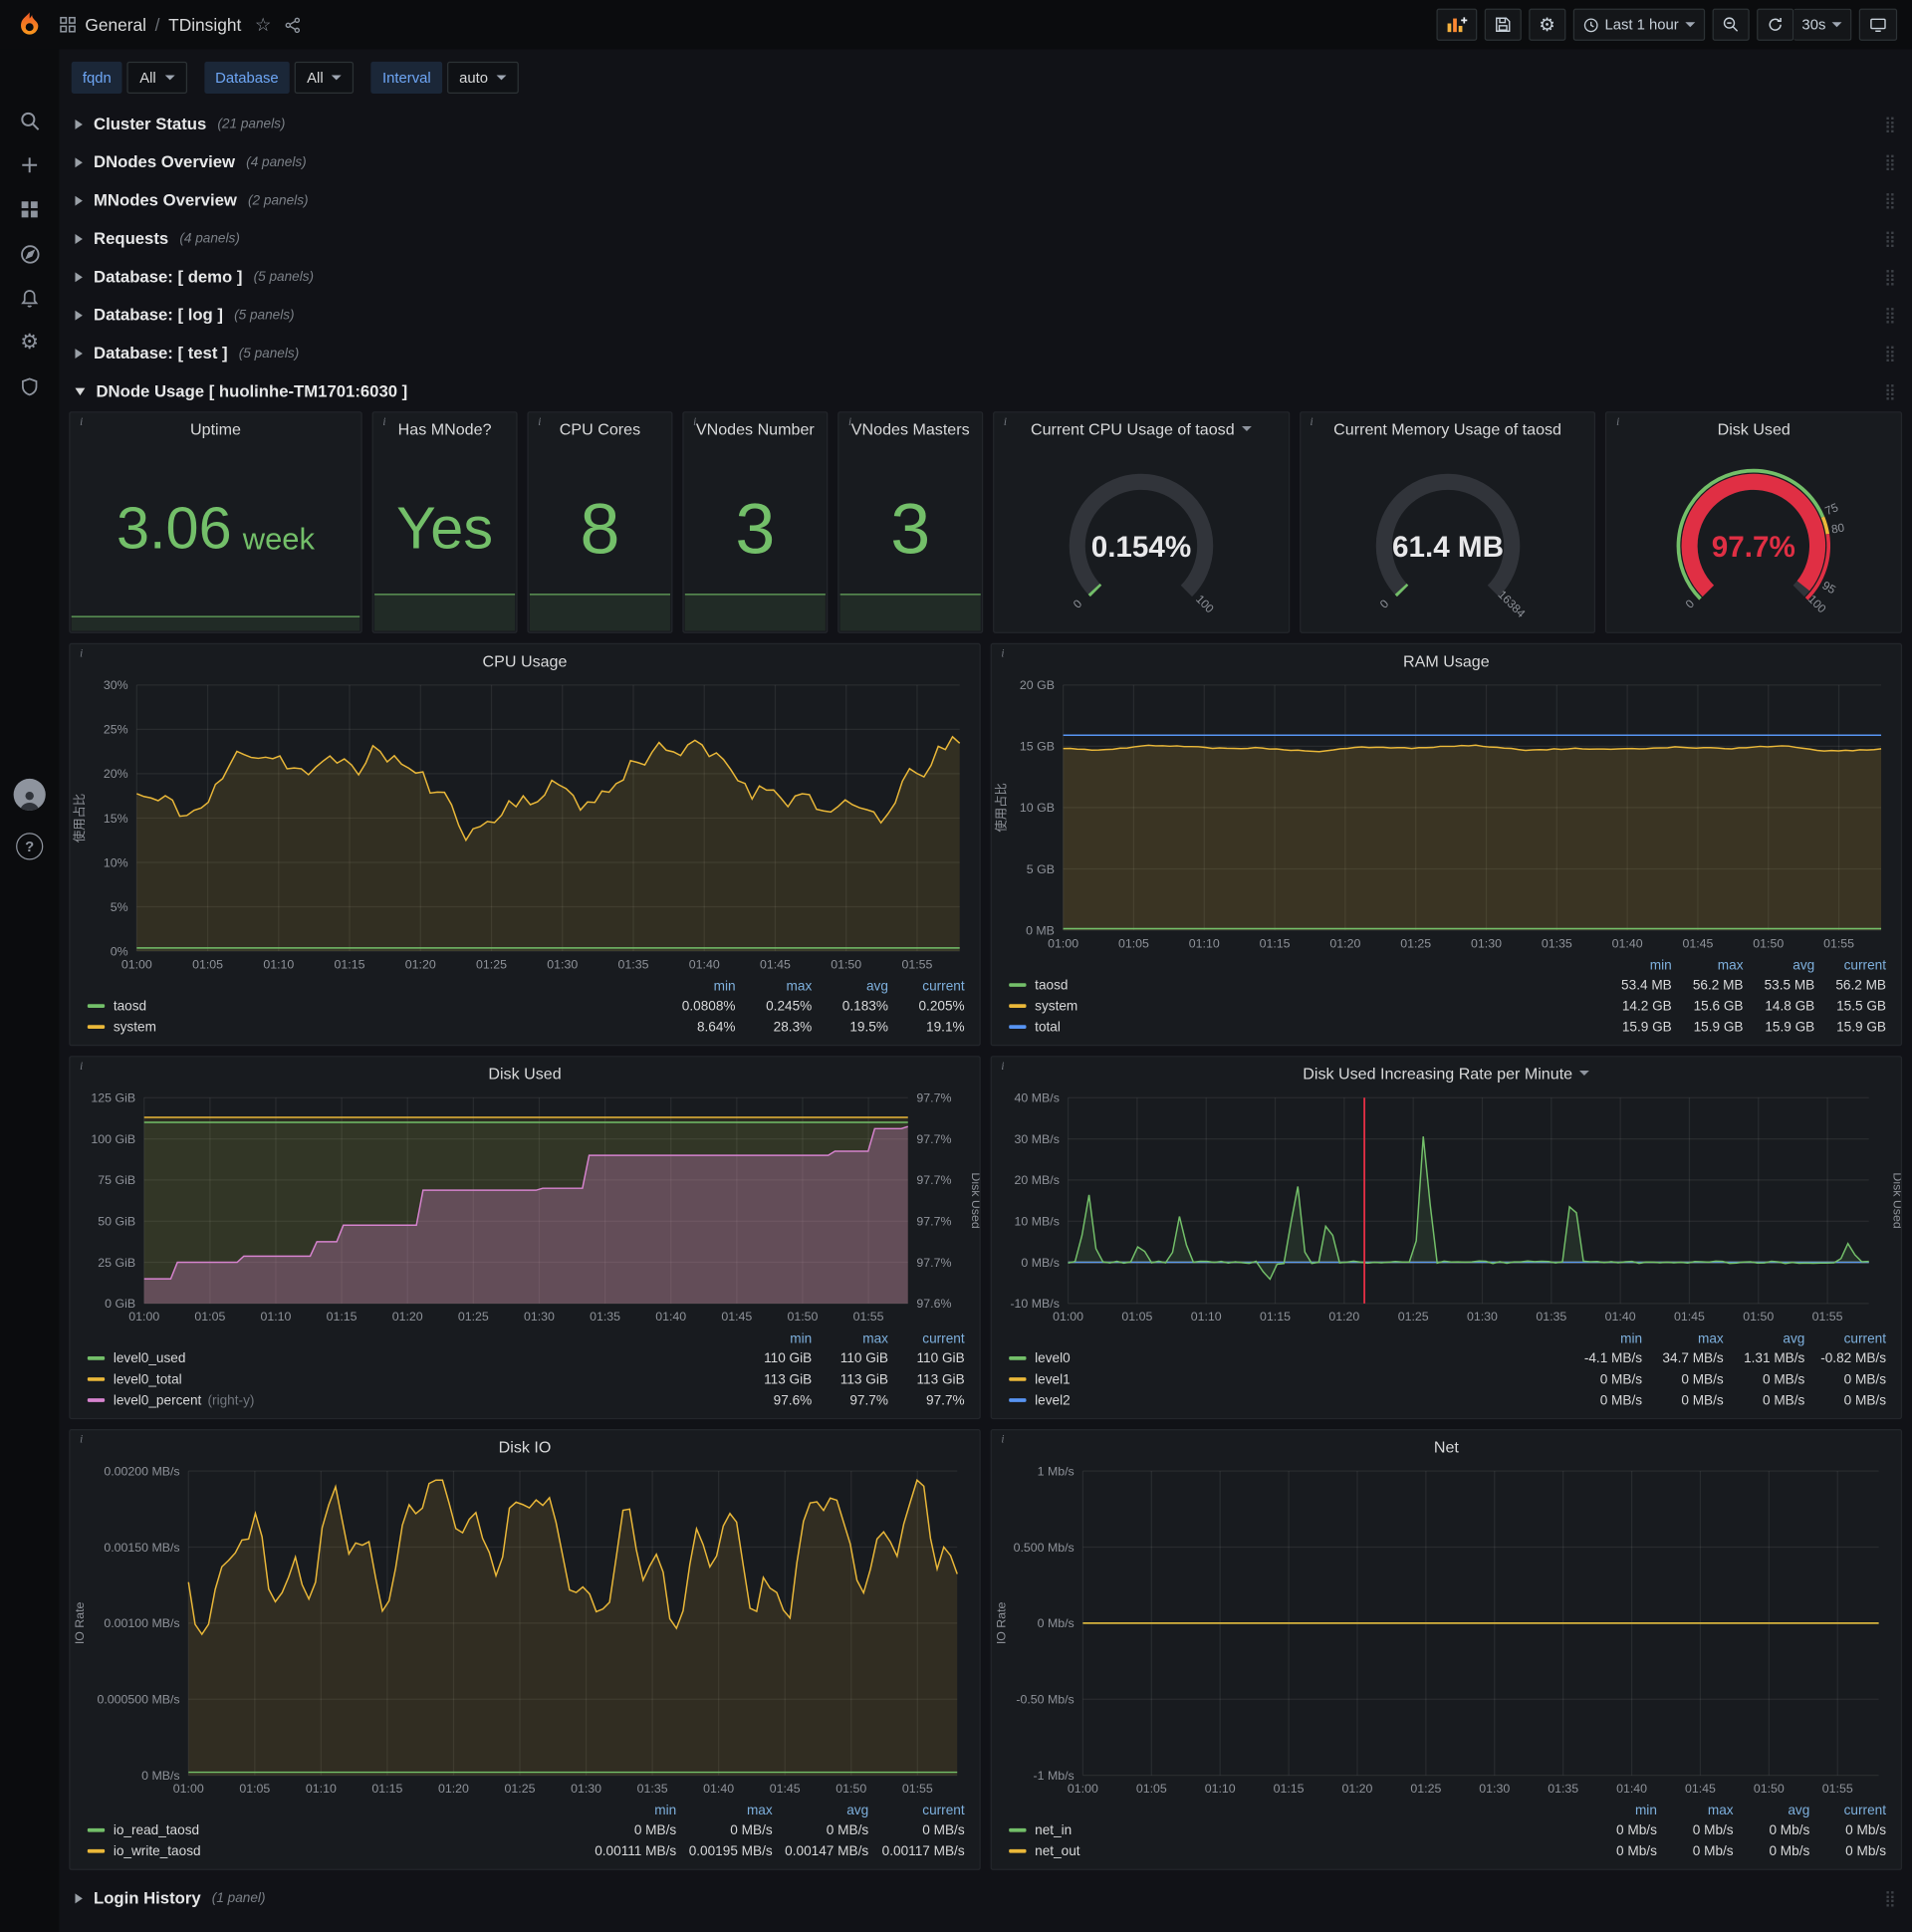 This screenshot has width=1912, height=1932. Describe the element at coordinates (526, 1400) in the screenshot. I see `legend-series-level0_percent: level0_percent (right-y) 97.6% 97.7% 97.7%` at that location.